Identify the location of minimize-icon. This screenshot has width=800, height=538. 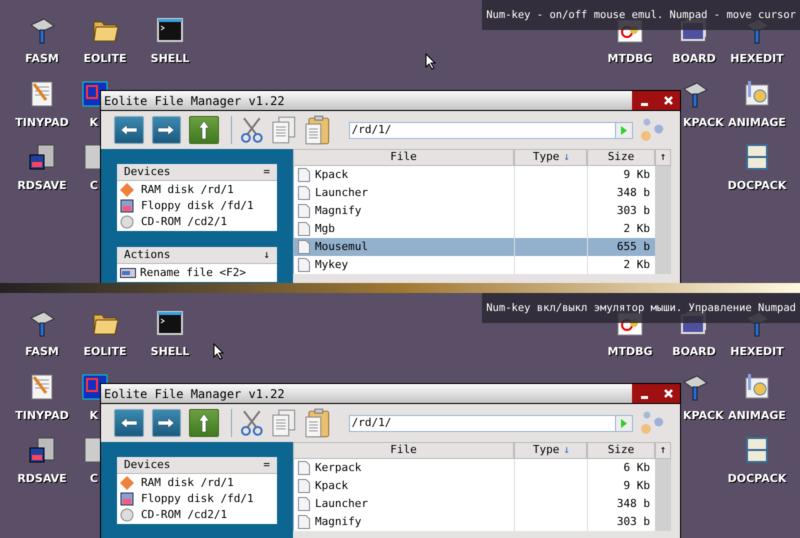
(644, 397).